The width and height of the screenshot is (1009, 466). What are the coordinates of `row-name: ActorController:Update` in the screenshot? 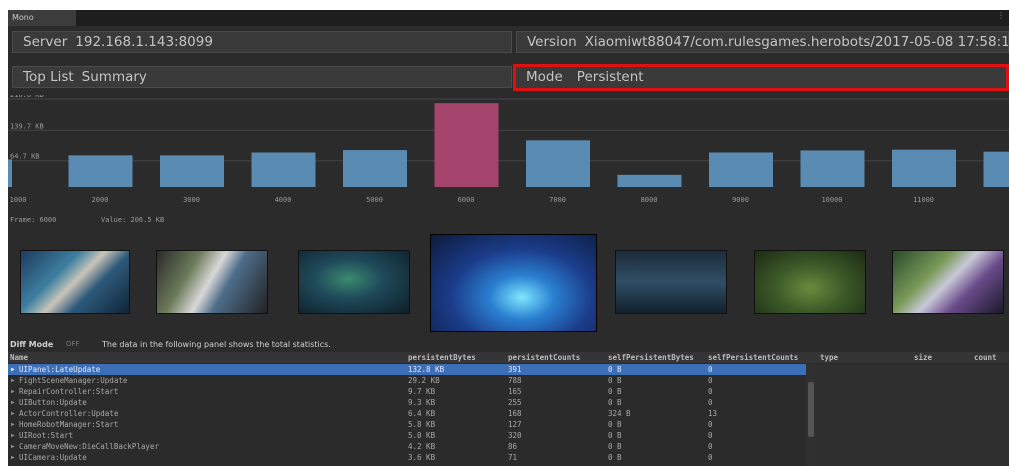 It's located at (69, 413).